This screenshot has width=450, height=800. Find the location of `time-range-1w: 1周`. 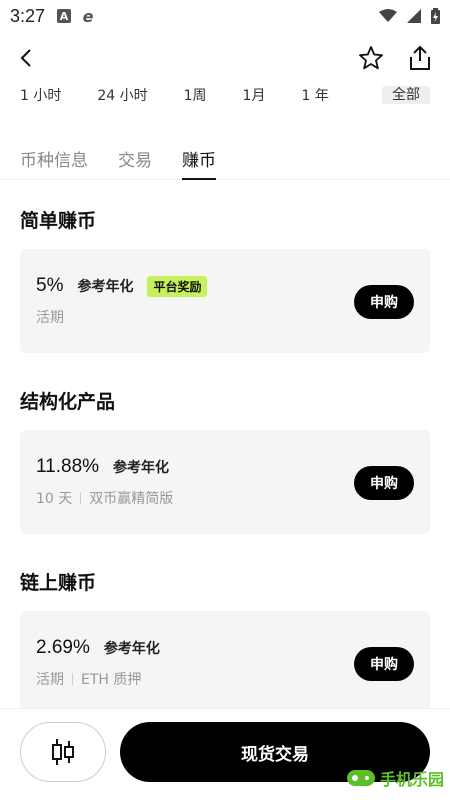

time-range-1w: 1周 is located at coordinates (195, 95).